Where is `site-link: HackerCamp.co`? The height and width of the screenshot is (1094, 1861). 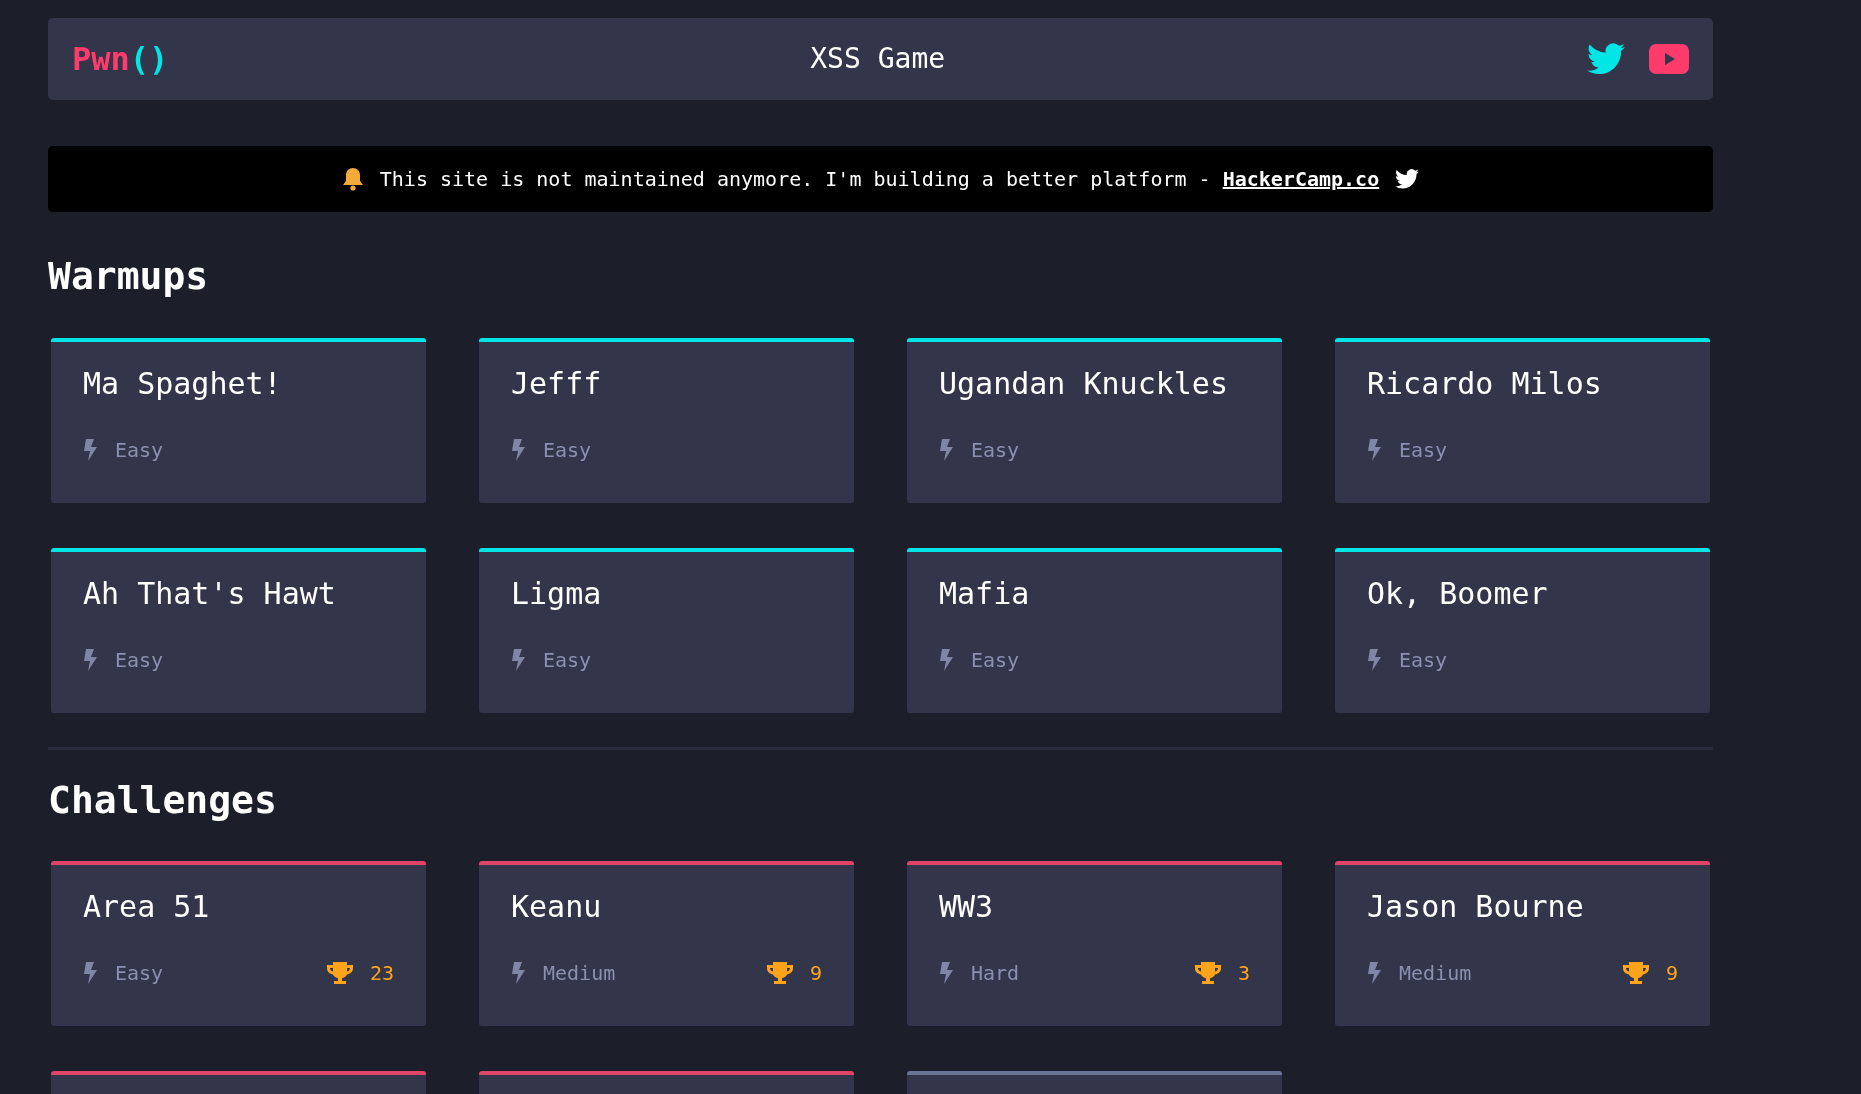 site-link: HackerCamp.co is located at coordinates (1301, 179).